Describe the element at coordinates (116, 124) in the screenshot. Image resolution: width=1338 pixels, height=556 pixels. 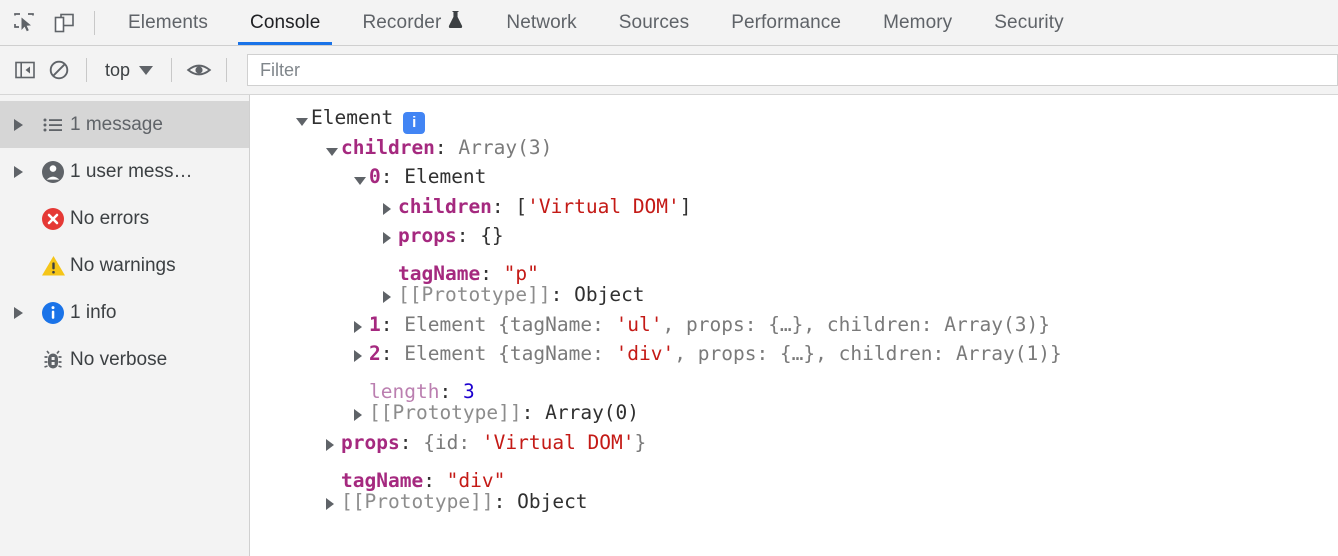
I see `sidebar-item-label: 1 message` at that location.